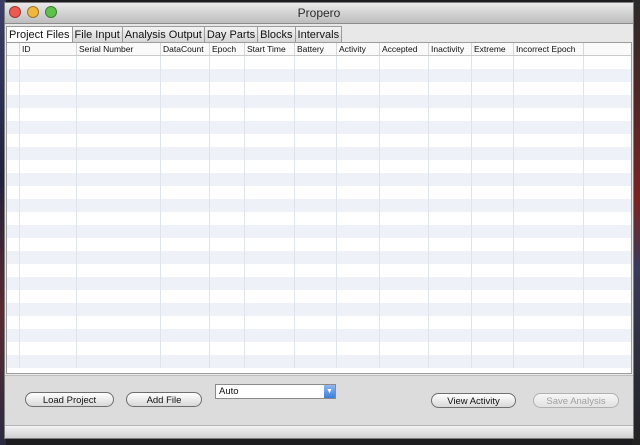 This screenshot has width=640, height=445. What do you see at coordinates (231, 34) in the screenshot?
I see `tab-day-parts: Day Parts` at bounding box center [231, 34].